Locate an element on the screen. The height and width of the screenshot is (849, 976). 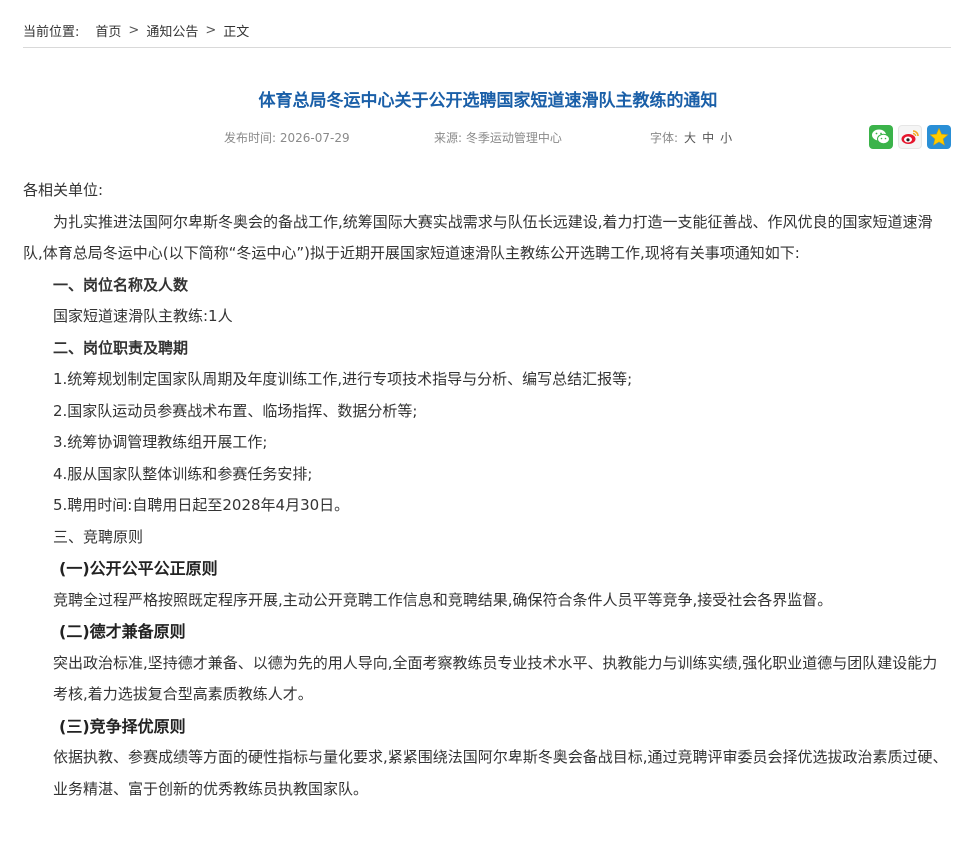
duty-item: 5.聘用时间:自聘用日起至2028年4月30日。 is located at coordinates (201, 505).